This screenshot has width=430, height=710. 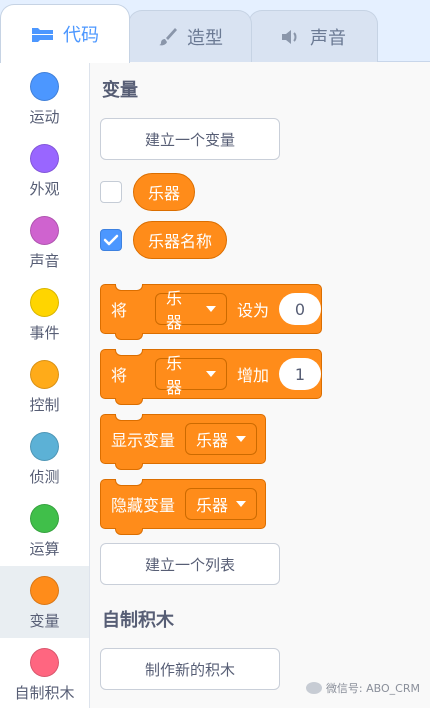 I want to click on tab-sounds-label: 声音, so click(x=328, y=38).